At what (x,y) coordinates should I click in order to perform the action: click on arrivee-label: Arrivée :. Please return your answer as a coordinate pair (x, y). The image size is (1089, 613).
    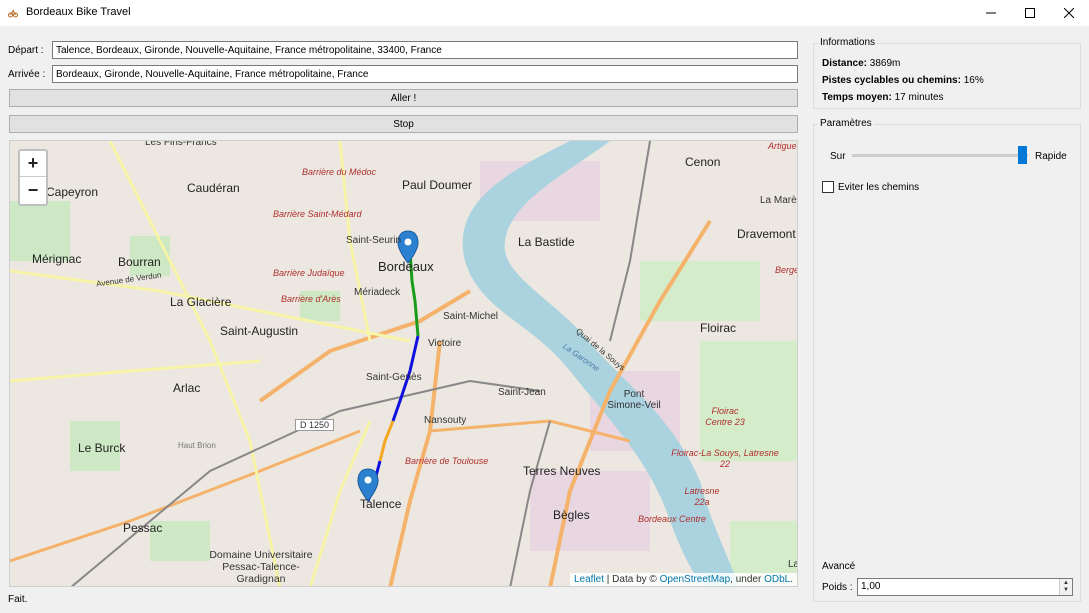
    Looking at the image, I should click on (27, 74).